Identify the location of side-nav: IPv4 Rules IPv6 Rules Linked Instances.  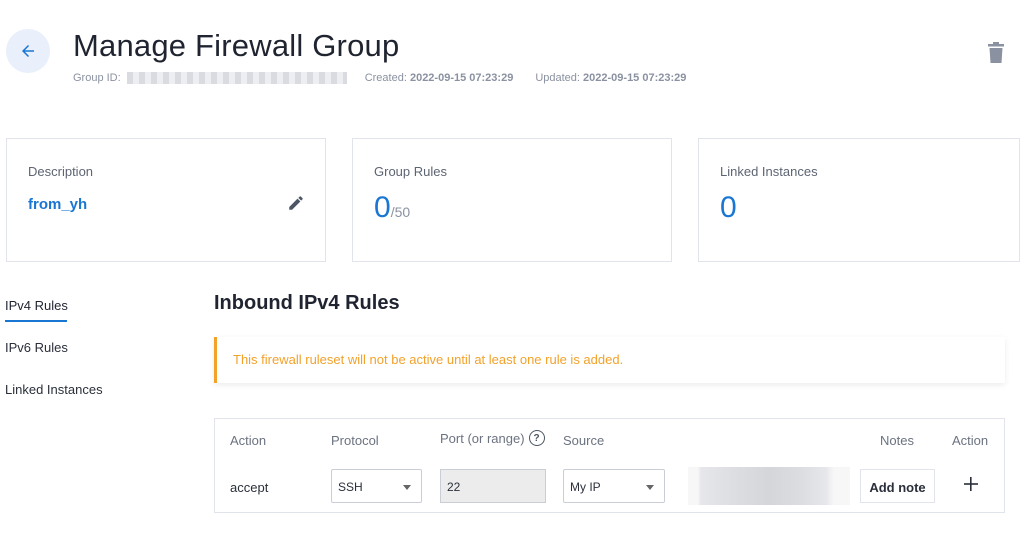
(54, 361).